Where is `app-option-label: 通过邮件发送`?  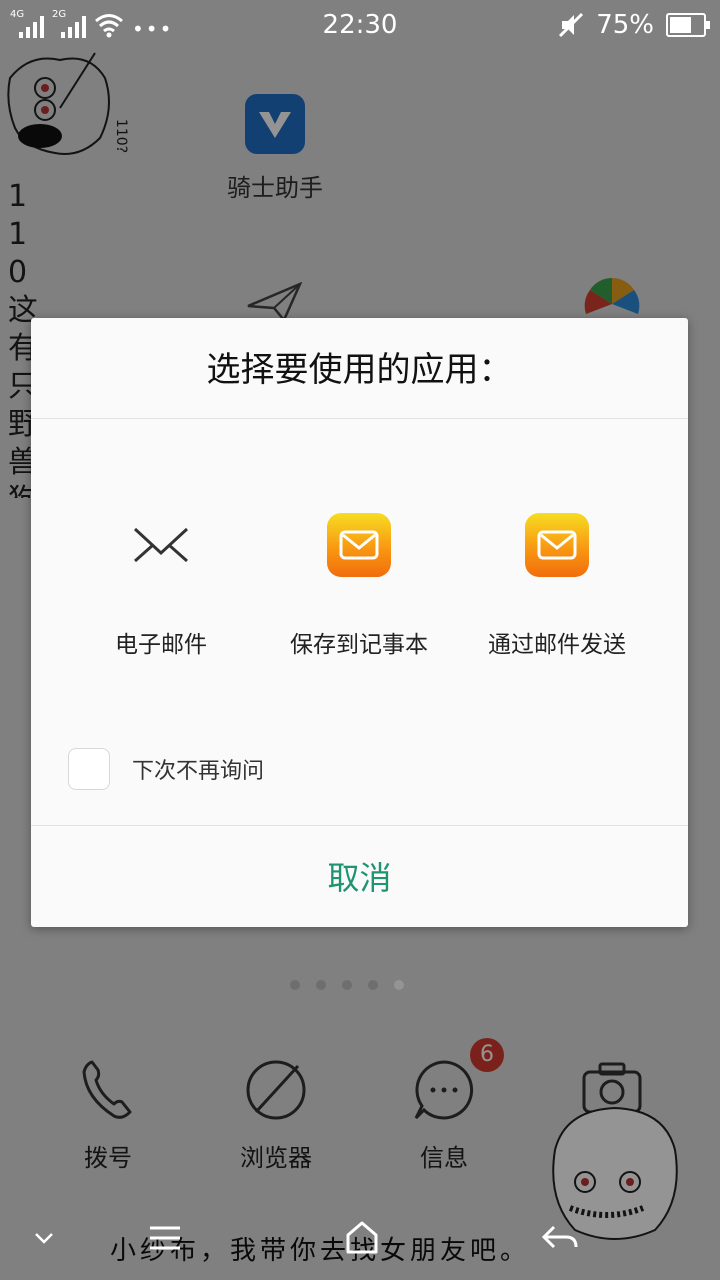
app-option-label: 通过邮件发送 is located at coordinates (557, 645).